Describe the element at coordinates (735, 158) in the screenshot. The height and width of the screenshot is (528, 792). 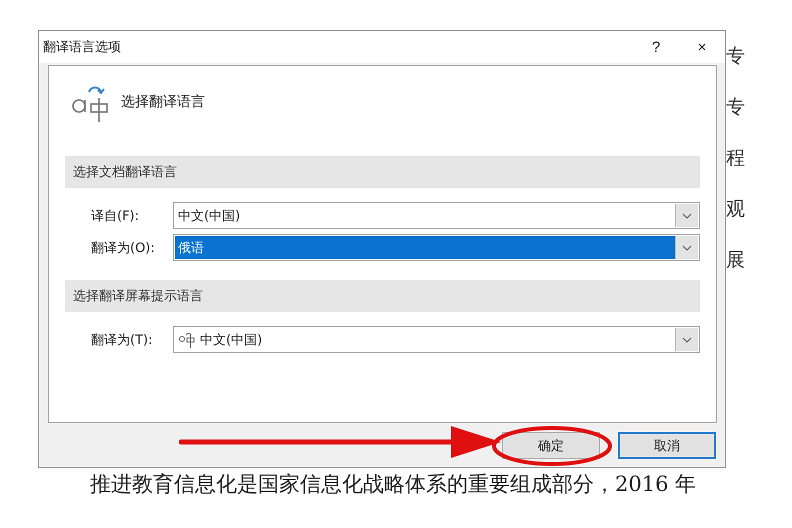
I see `document-text: 程` at that location.